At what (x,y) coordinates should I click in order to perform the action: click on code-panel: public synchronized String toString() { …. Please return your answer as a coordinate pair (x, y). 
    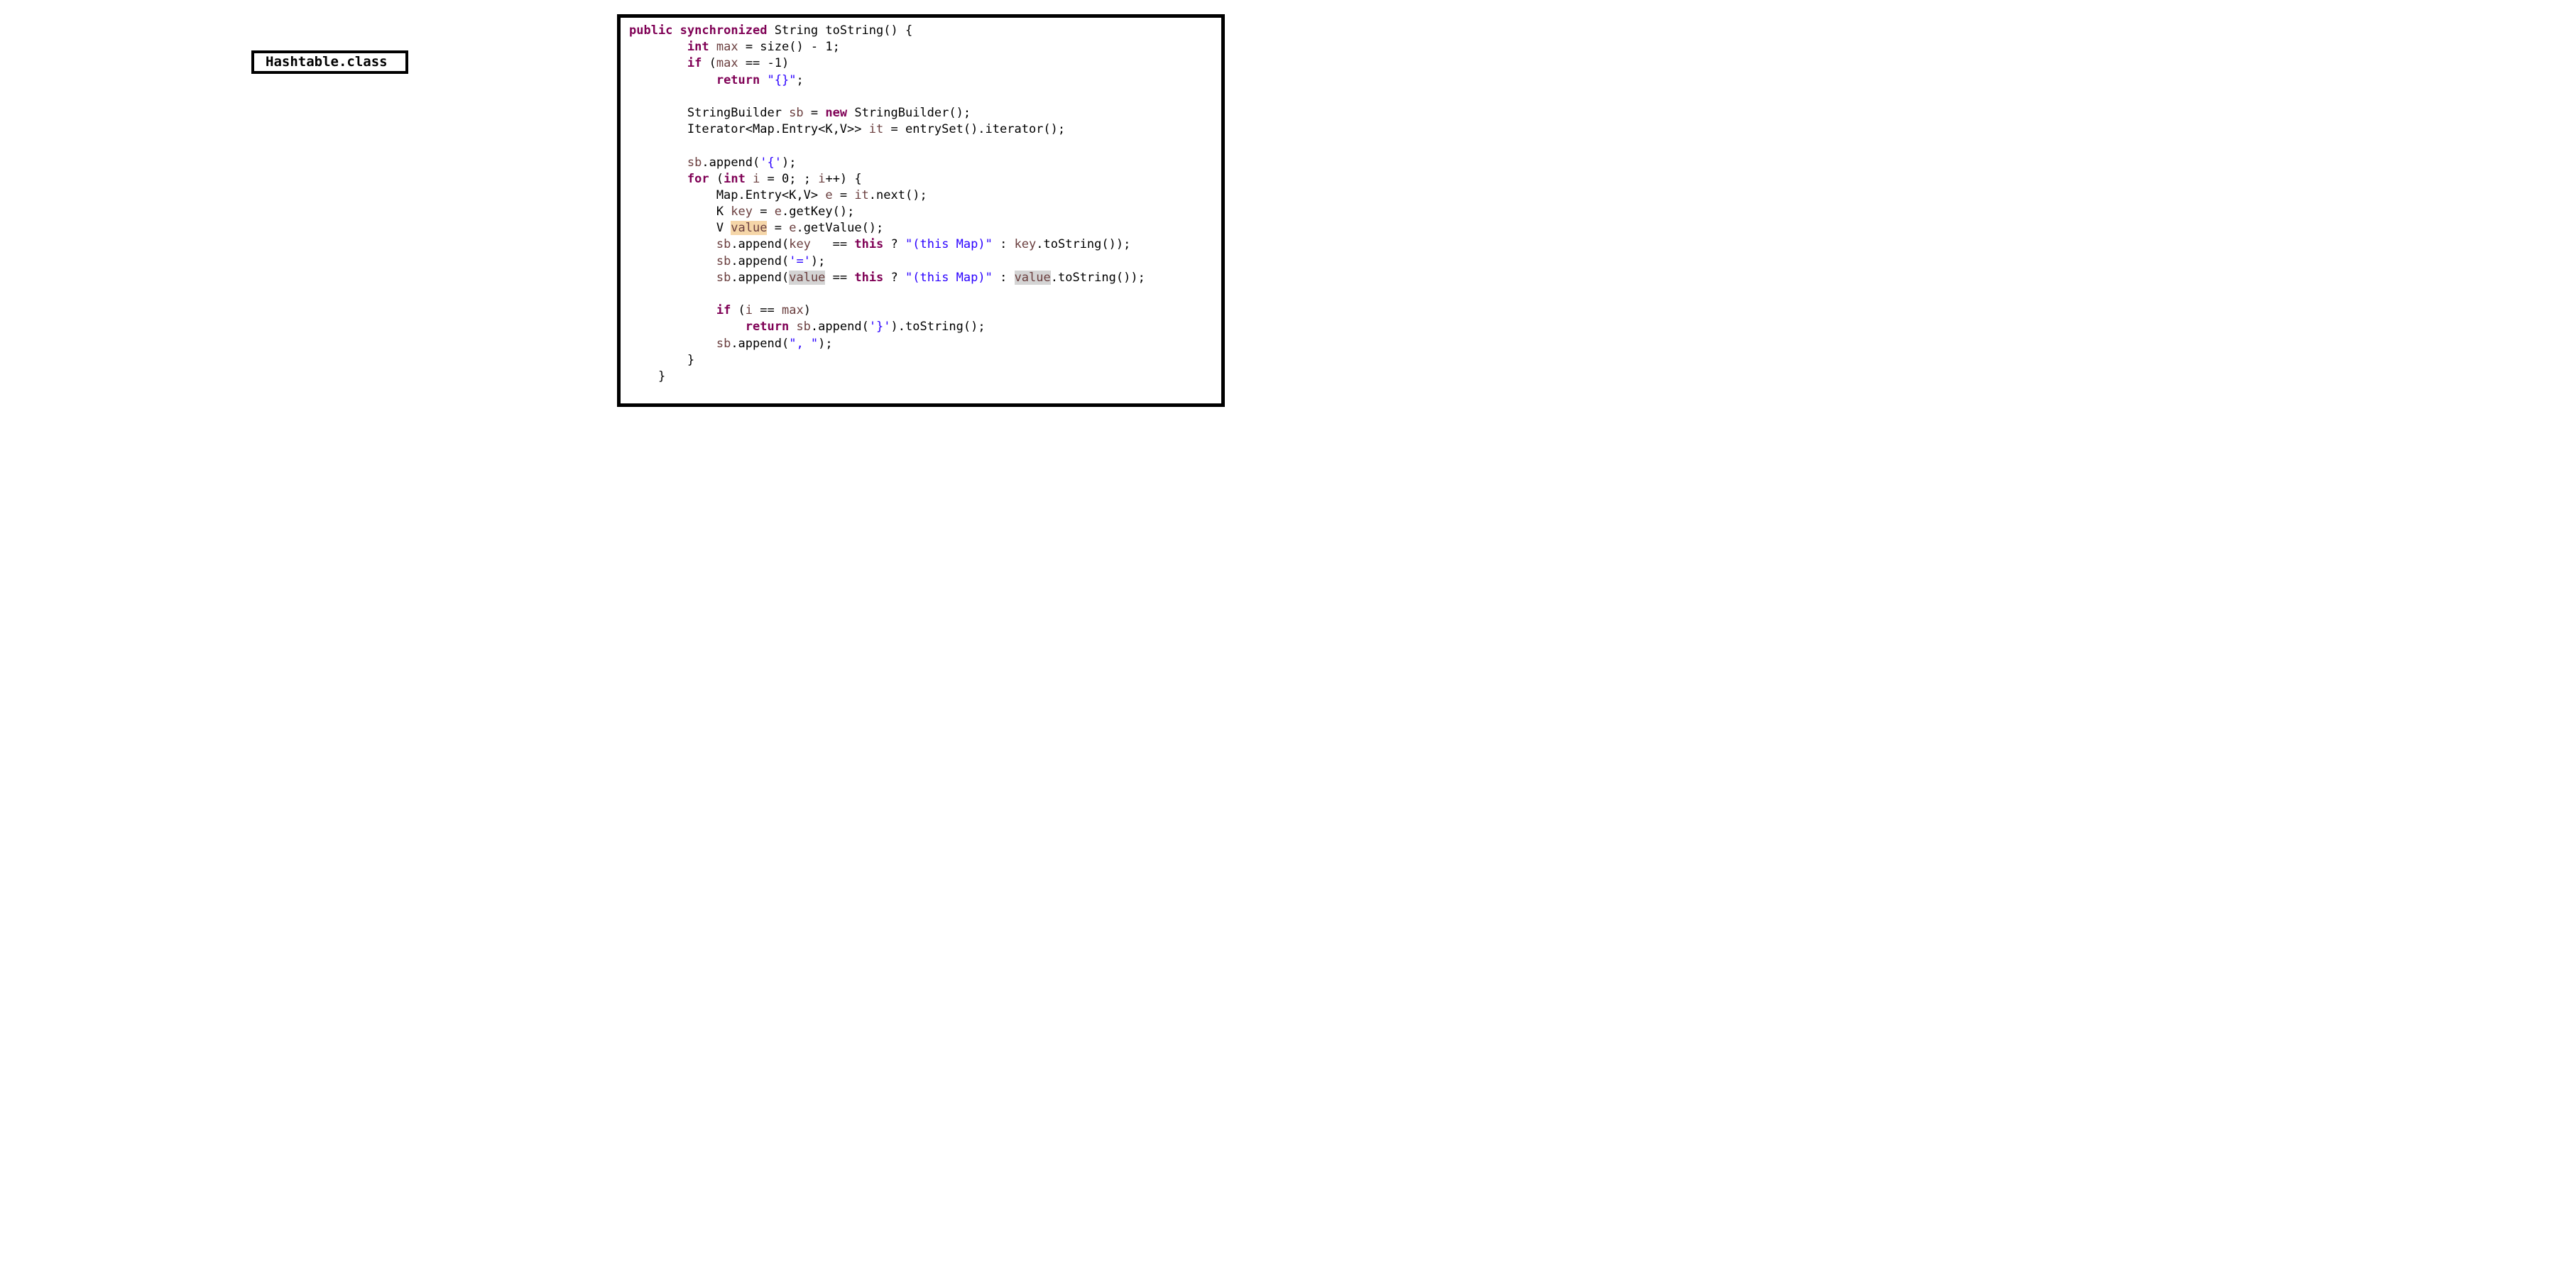
    Looking at the image, I should click on (921, 211).